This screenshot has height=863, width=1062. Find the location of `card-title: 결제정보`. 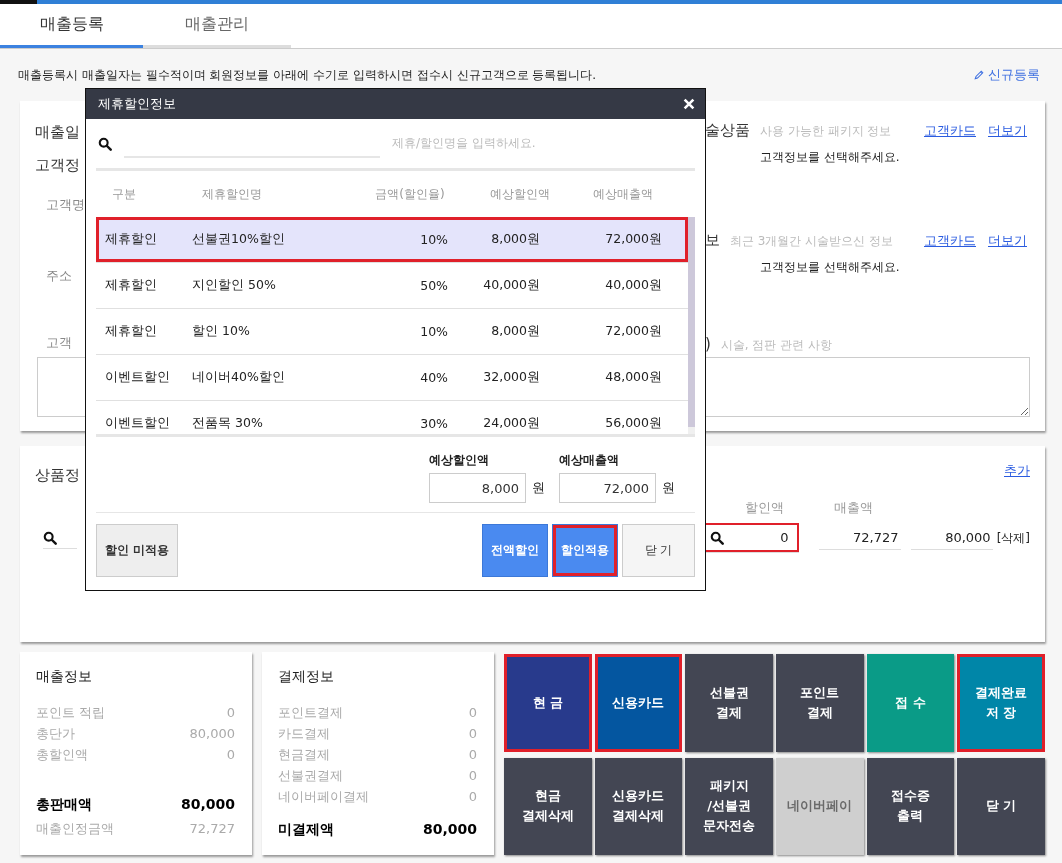

card-title: 결제정보 is located at coordinates (306, 677).